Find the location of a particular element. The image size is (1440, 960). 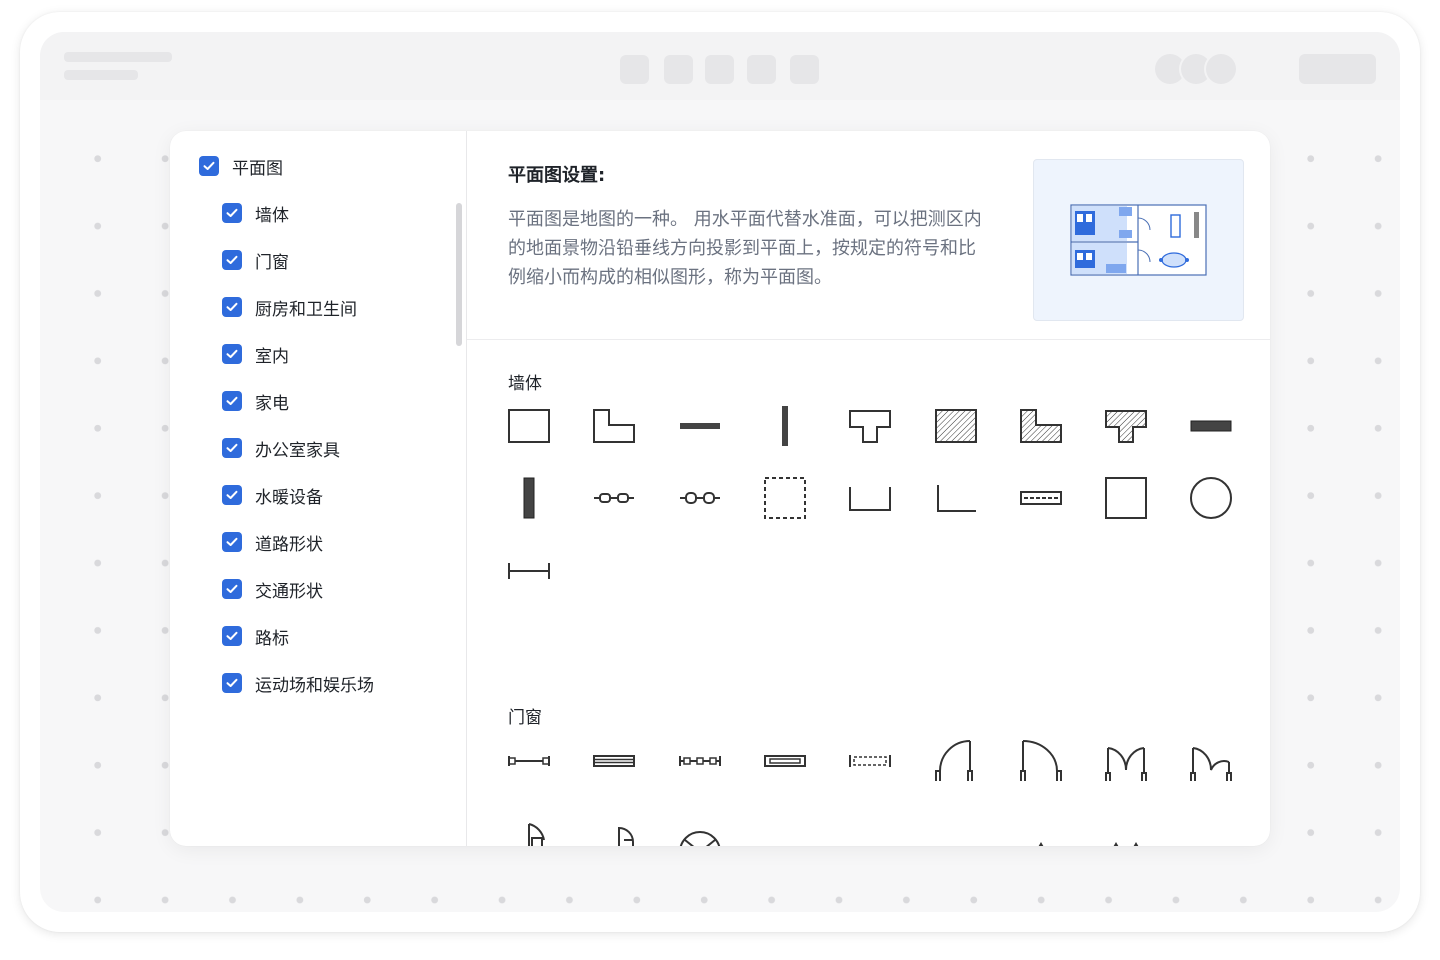

folding-door-icon is located at coordinates (1041, 828).